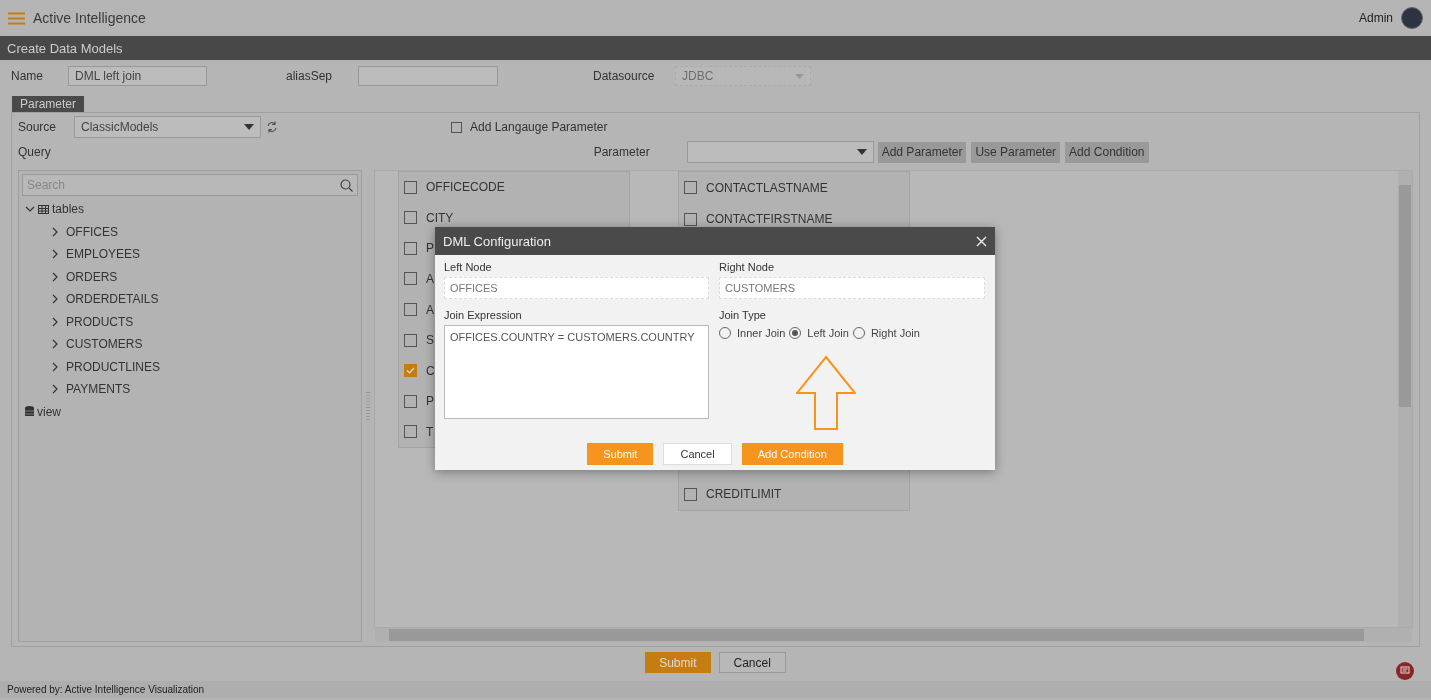 The image size is (1431, 700). What do you see at coordinates (104, 344) in the screenshot?
I see `tree-item: CUSTOMERS` at bounding box center [104, 344].